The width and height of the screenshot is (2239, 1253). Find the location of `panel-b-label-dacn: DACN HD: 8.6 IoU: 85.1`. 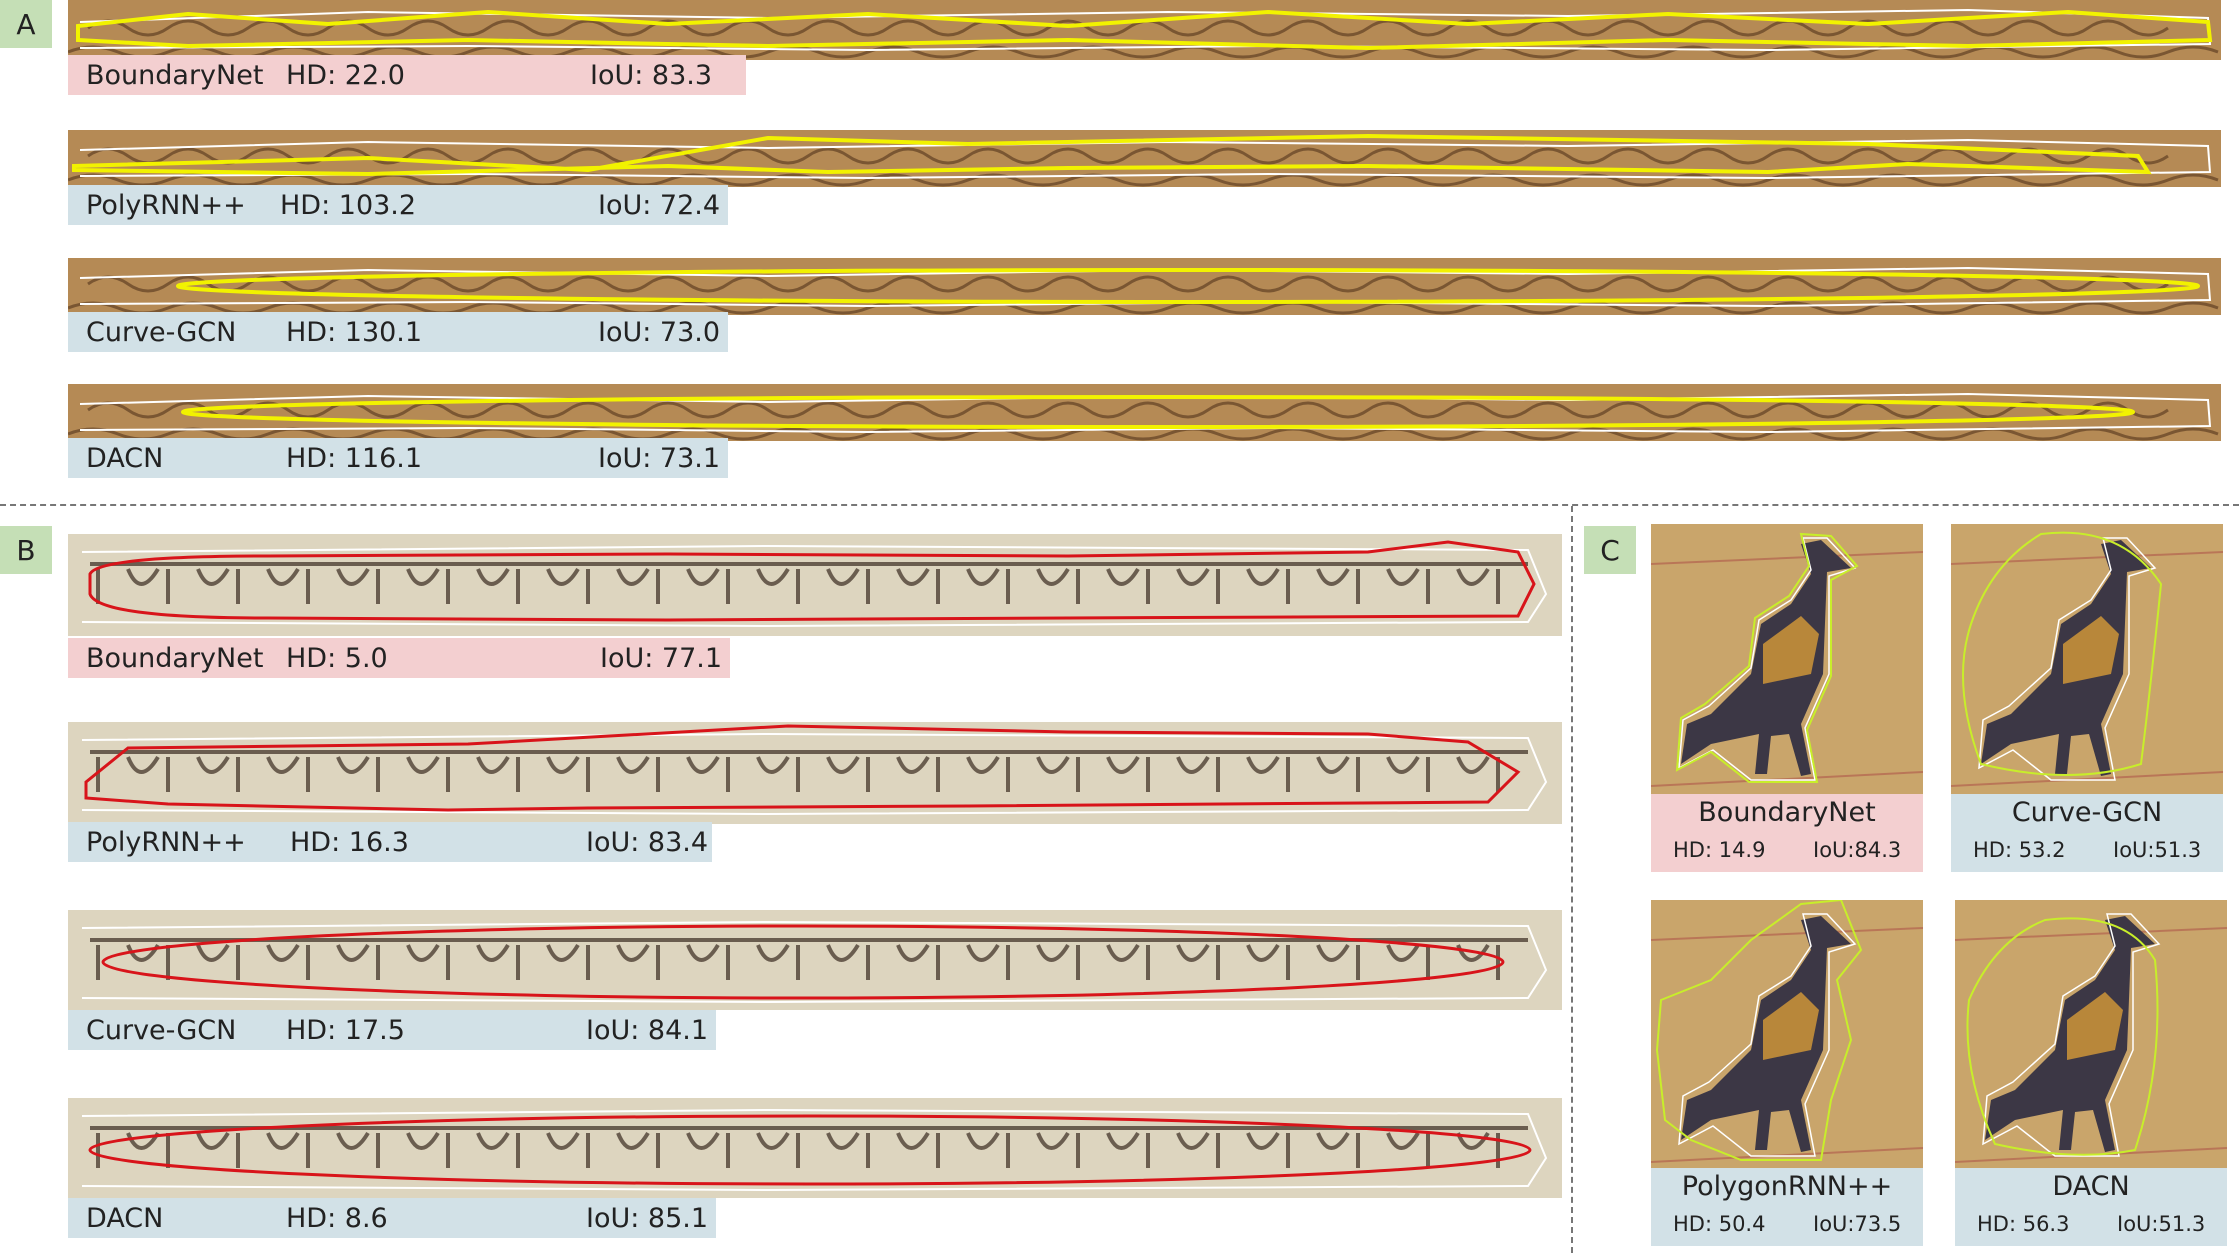

panel-b-label-dacn: DACN HD: 8.6 IoU: 85.1 is located at coordinates (392, 1218).